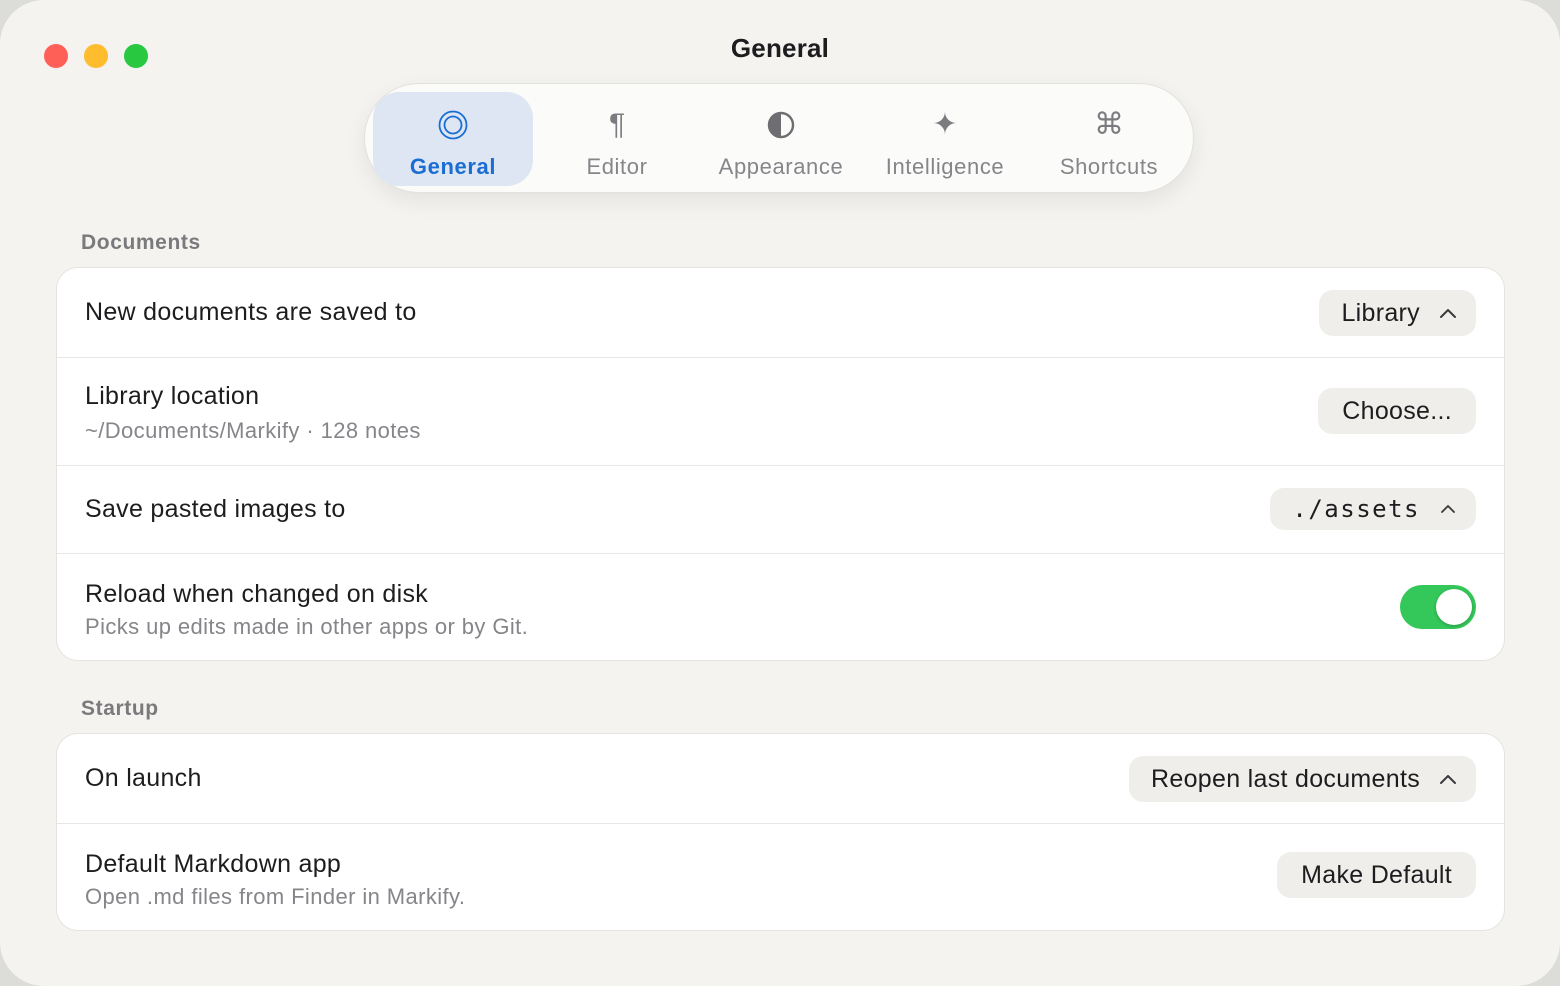  Describe the element at coordinates (1380, 312) in the screenshot. I see `popup-value: Library` at that location.